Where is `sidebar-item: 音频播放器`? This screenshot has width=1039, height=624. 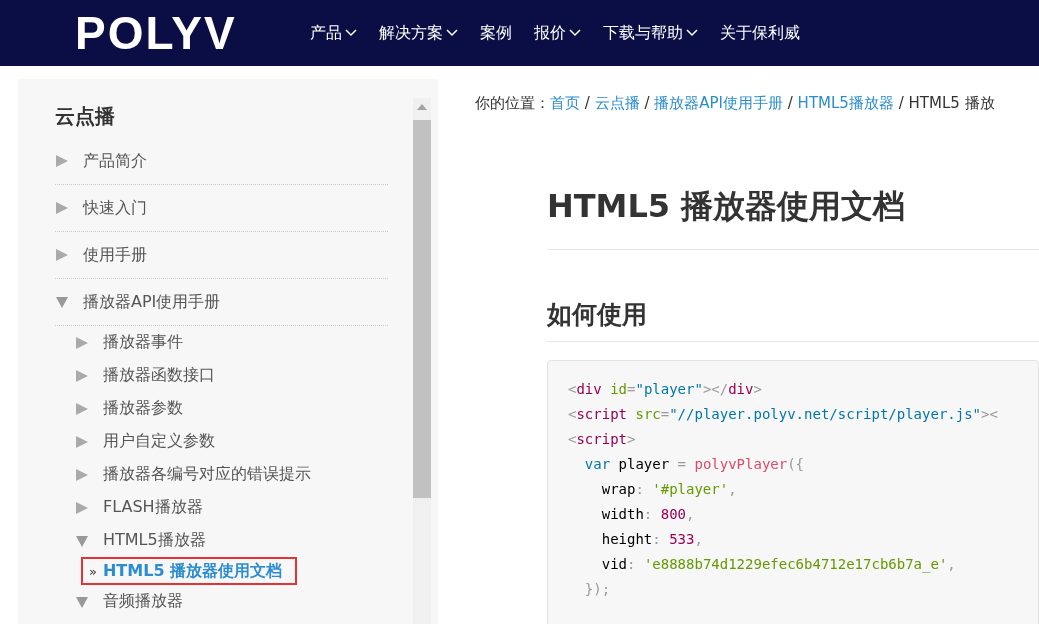 sidebar-item: 音频播放器 is located at coordinates (143, 601).